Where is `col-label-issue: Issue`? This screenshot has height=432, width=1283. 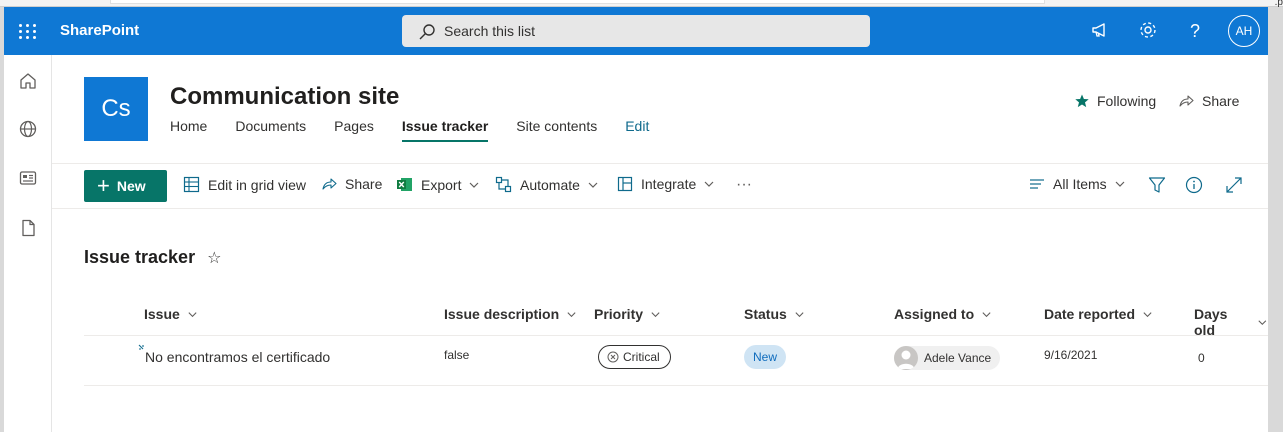 col-label-issue: Issue is located at coordinates (162, 314).